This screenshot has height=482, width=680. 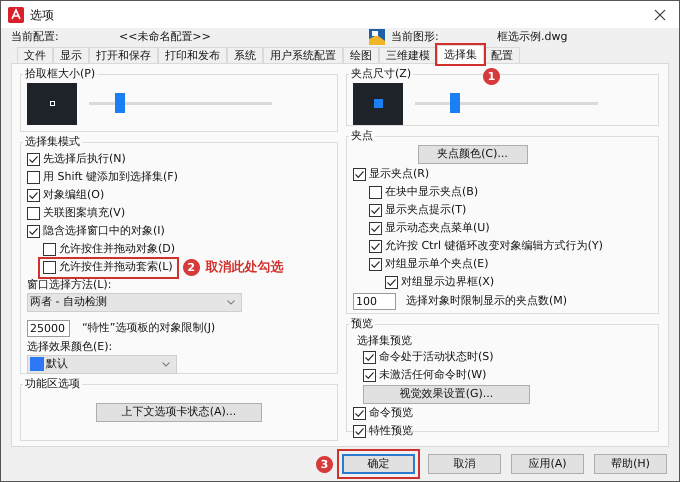 What do you see at coordinates (35, 36) in the screenshot?
I see `profile-label: 当前配置:` at bounding box center [35, 36].